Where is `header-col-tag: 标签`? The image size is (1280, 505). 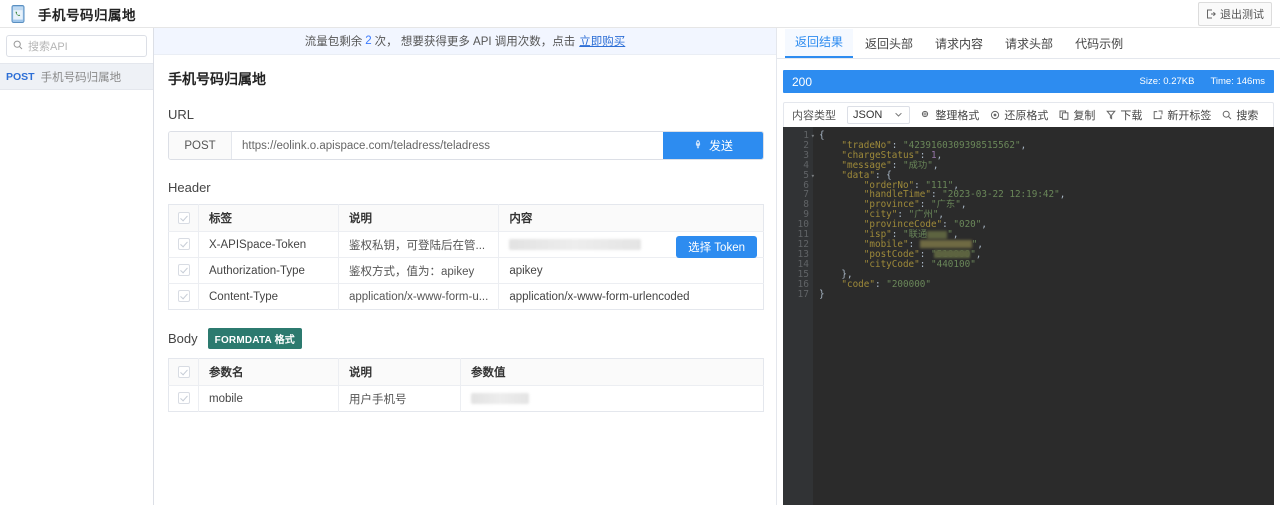
header-col-tag: 标签 is located at coordinates (268, 218).